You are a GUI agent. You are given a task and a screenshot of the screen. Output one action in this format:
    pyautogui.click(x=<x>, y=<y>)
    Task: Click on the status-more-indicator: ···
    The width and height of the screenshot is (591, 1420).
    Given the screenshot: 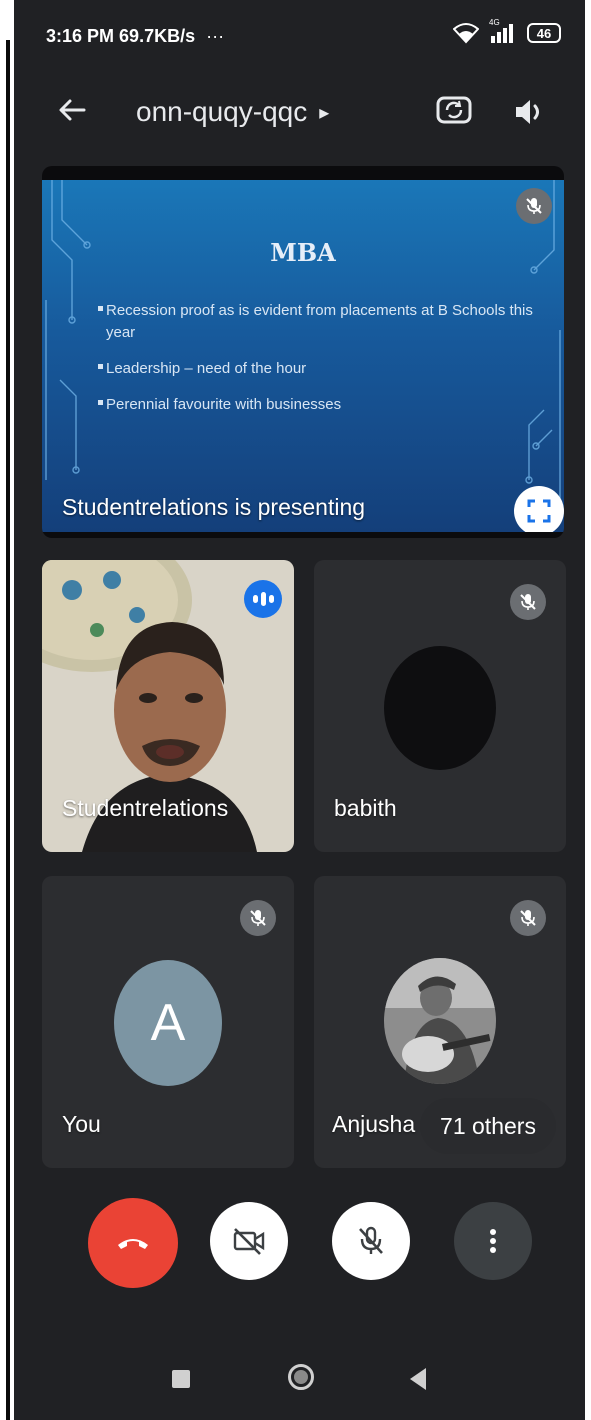 What is the action you would take?
    pyautogui.click(x=215, y=36)
    